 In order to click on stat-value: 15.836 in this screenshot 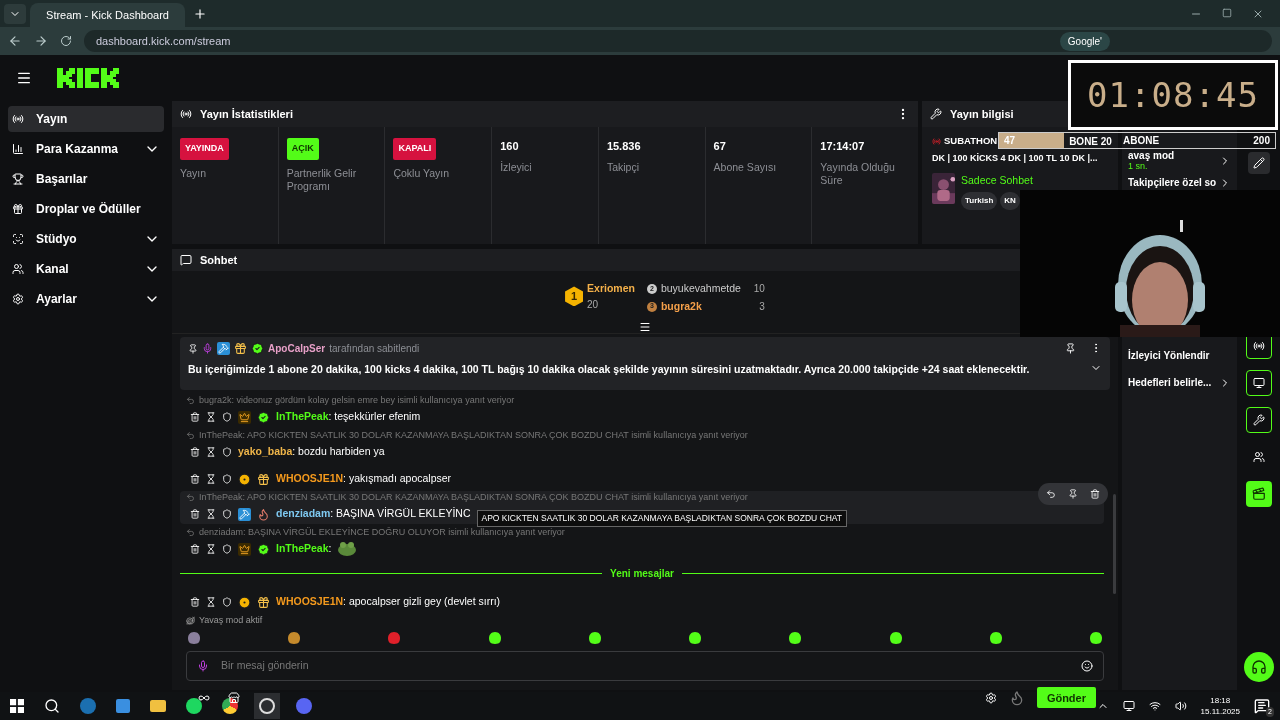, I will do `click(624, 146)`.